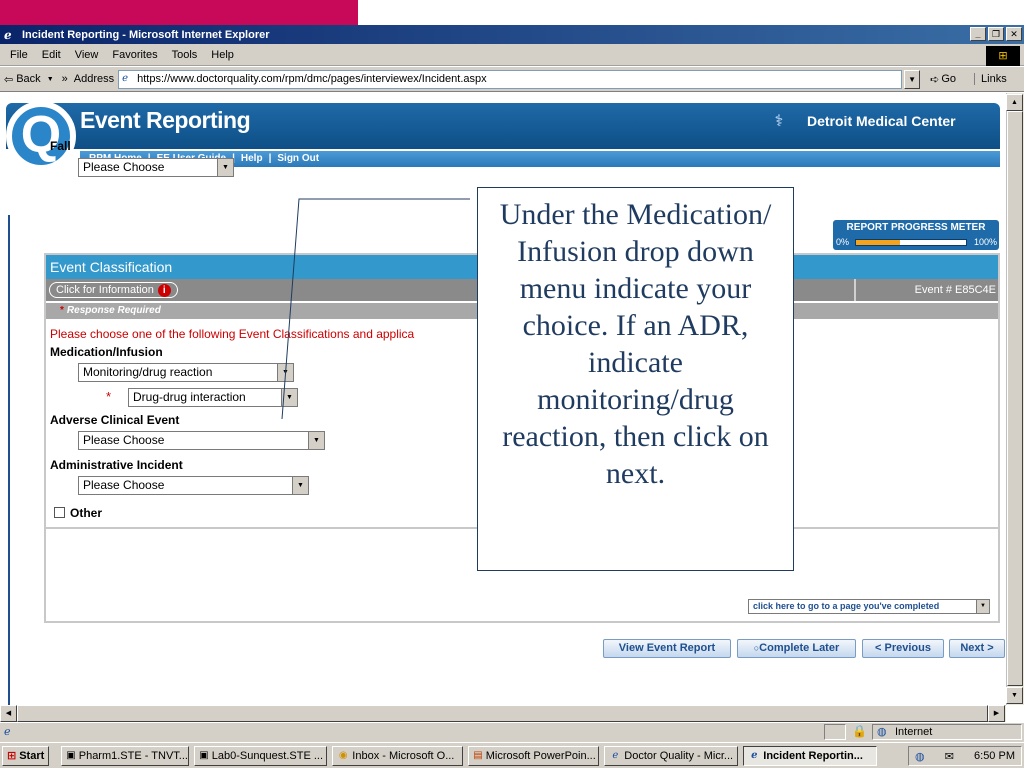  I want to click on system-tray: ◍ ✉ 6:50 PM, so click(965, 756).